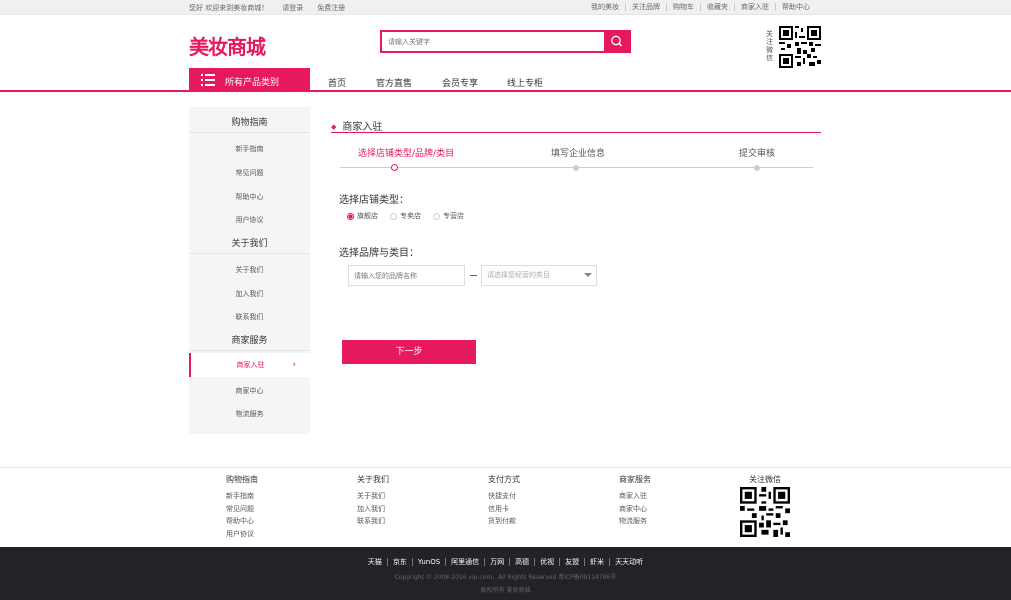 The image size is (1011, 600). I want to click on footer-link: 货到付款, so click(504, 521).